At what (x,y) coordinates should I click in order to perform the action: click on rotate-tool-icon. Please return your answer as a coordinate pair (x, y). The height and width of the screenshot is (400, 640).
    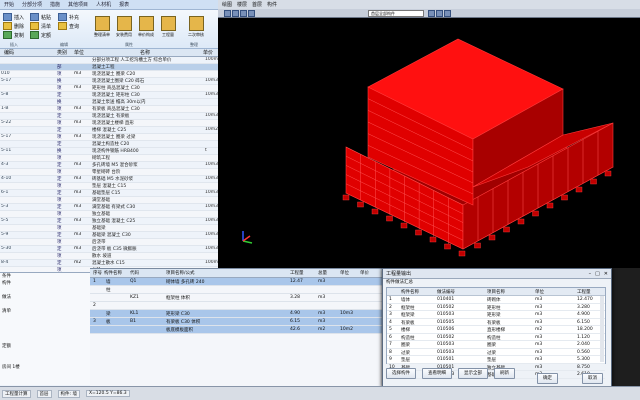
    Looking at the image, I should click on (235, 13).